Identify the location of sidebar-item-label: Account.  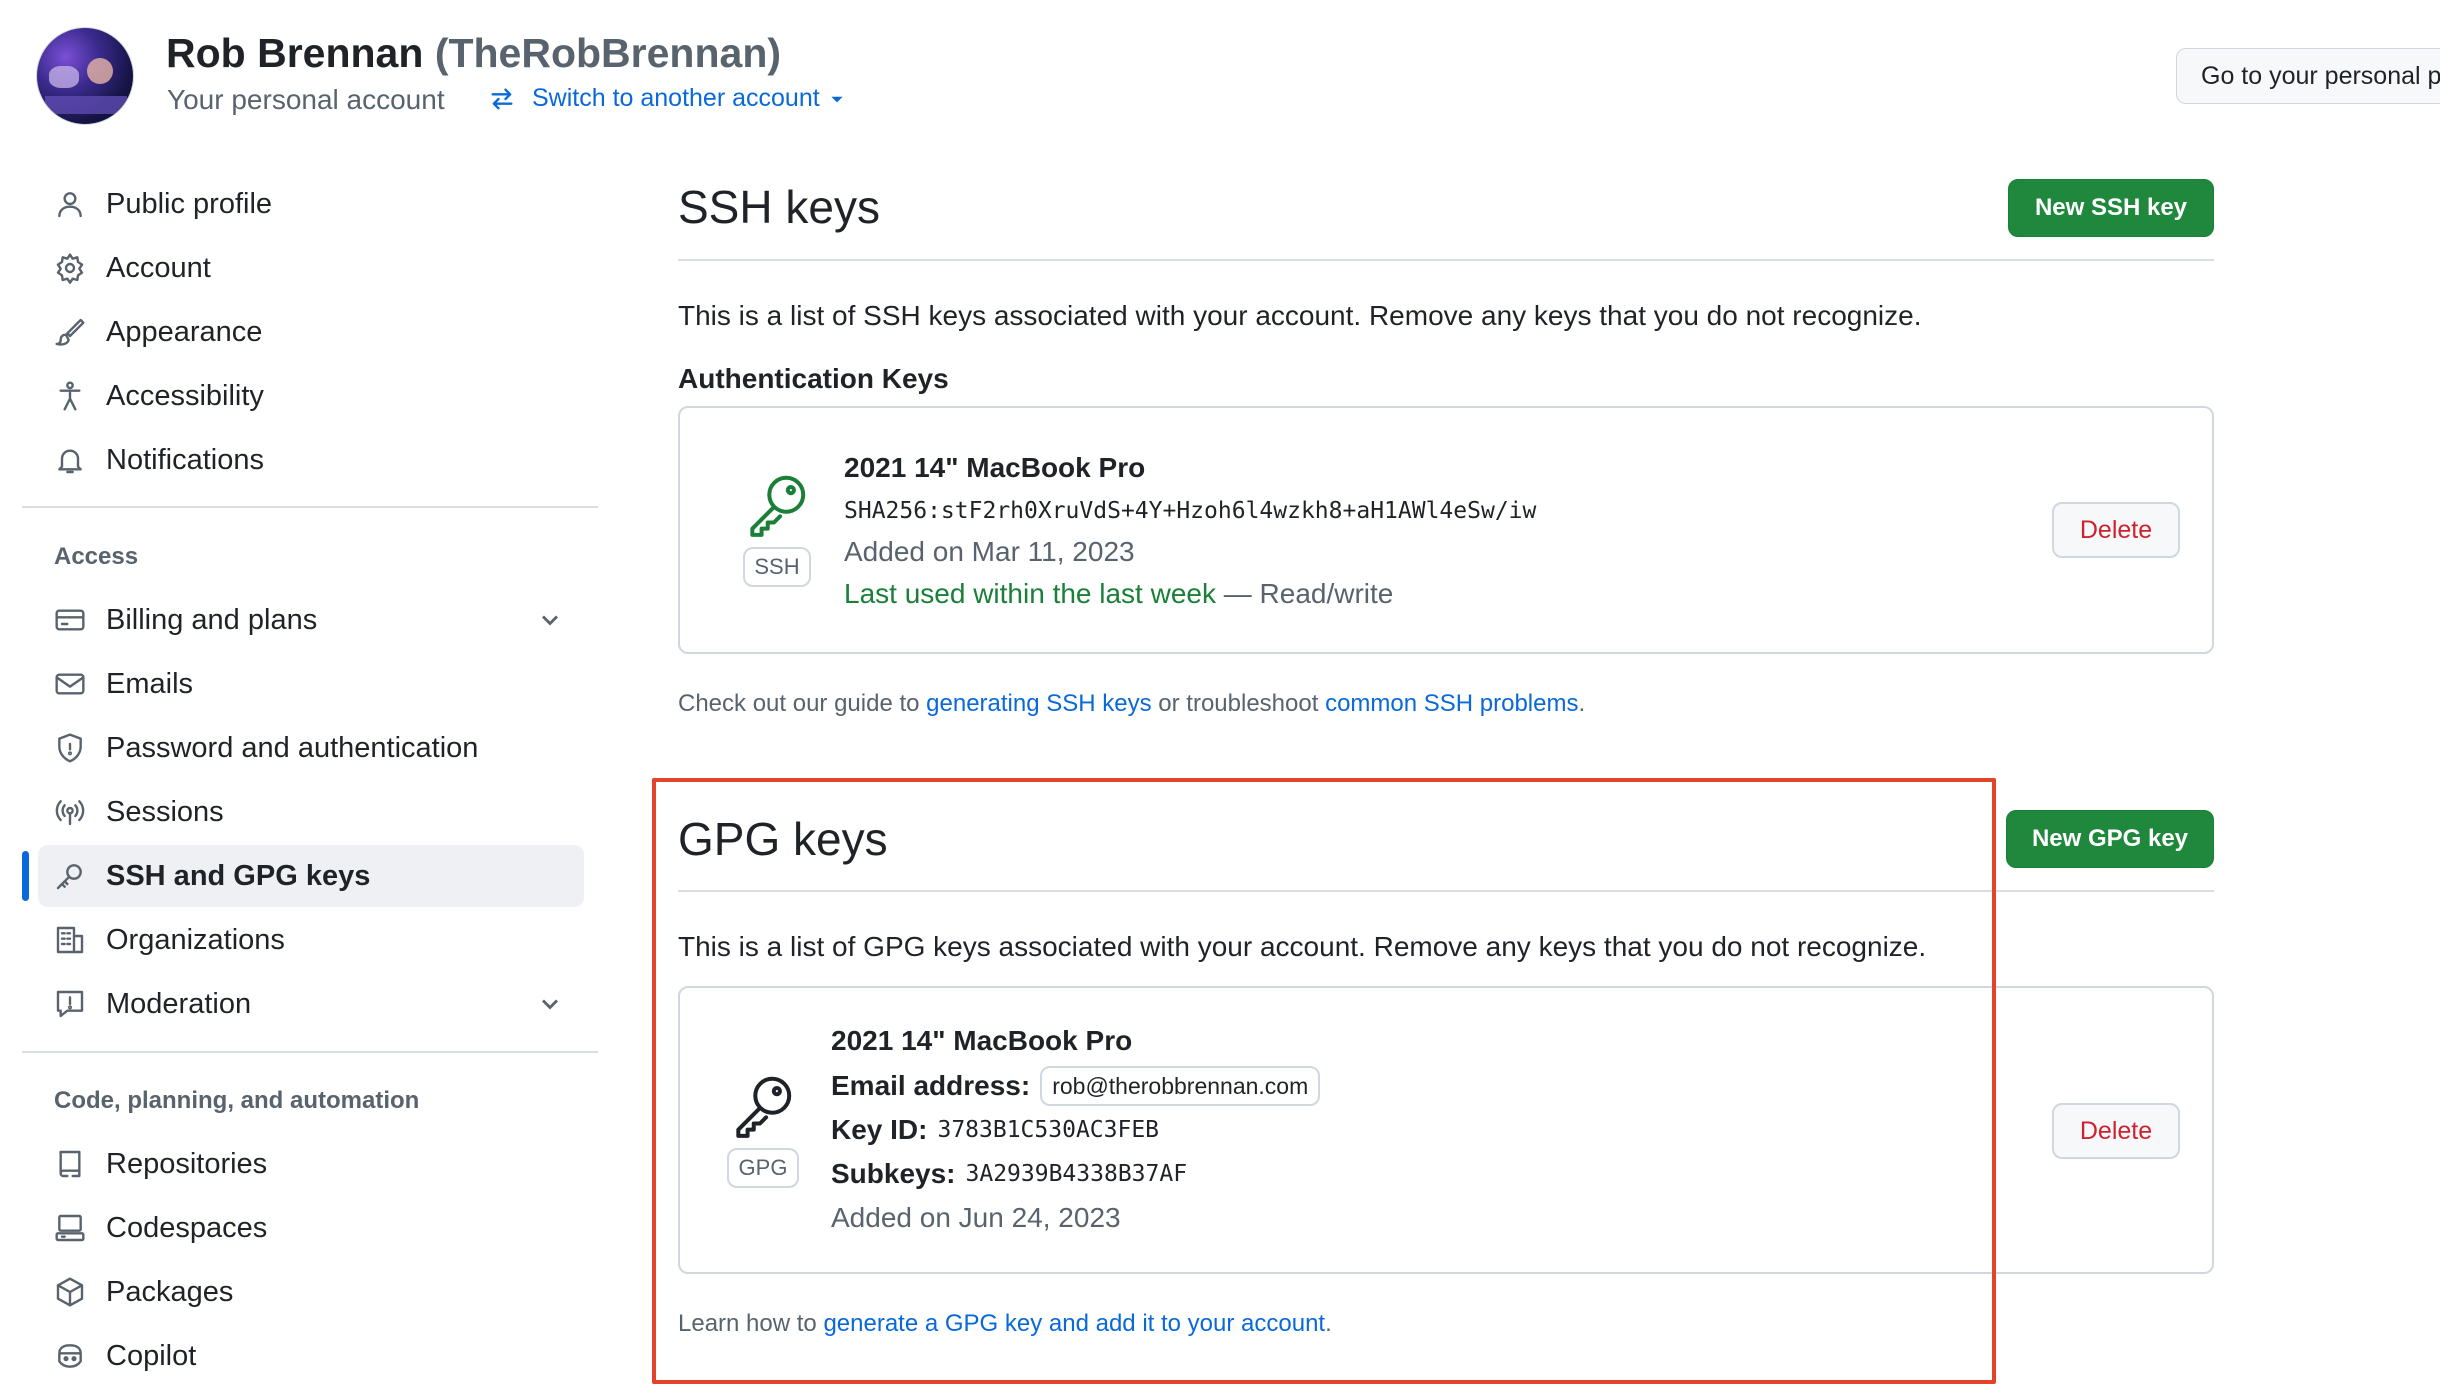
(158, 267).